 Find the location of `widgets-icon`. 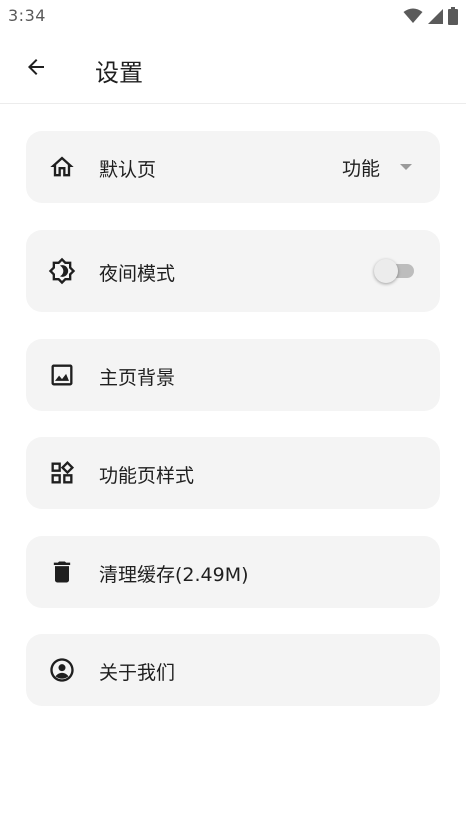

widgets-icon is located at coordinates (62, 473).